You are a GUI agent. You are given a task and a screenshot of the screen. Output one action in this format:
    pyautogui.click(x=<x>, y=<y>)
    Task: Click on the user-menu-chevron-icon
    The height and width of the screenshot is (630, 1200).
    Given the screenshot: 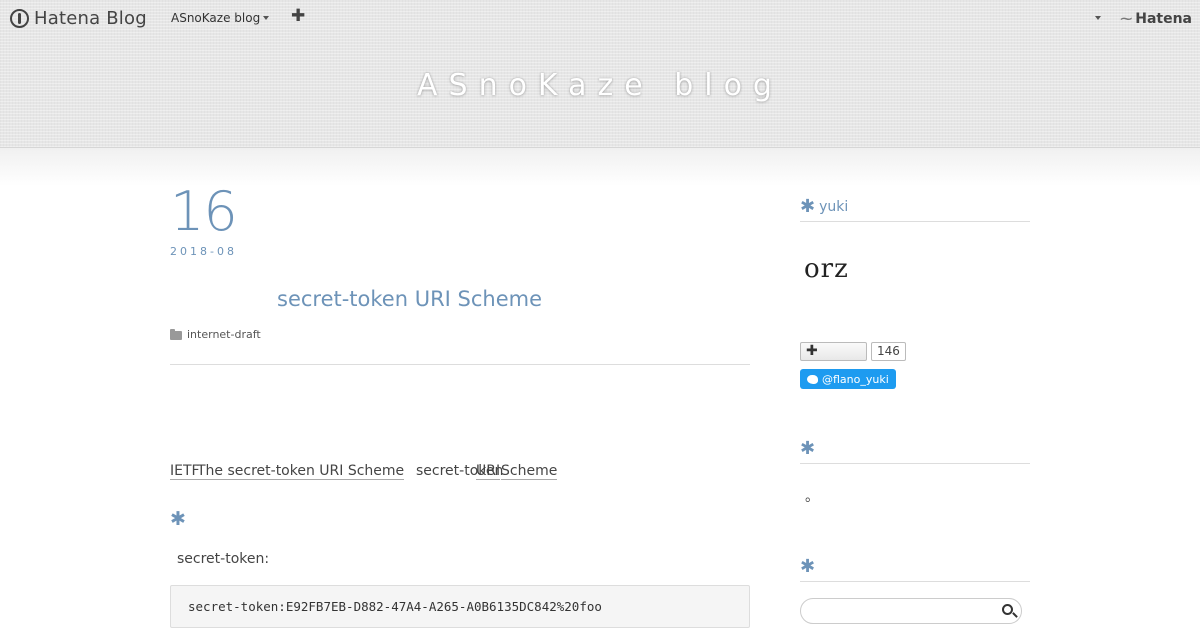 What is the action you would take?
    pyautogui.click(x=1098, y=18)
    